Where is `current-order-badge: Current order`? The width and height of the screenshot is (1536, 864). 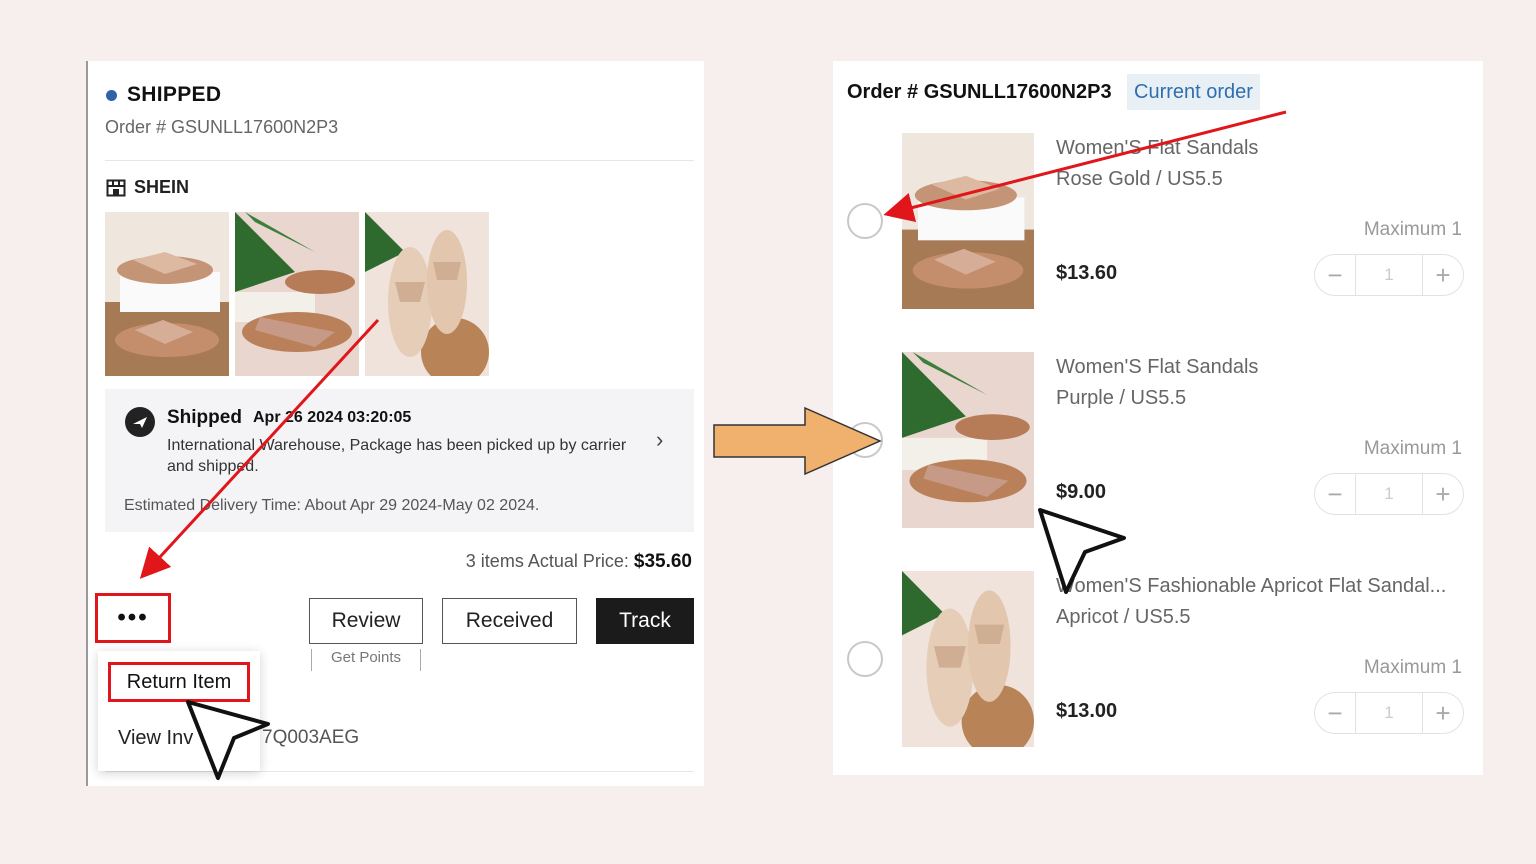
current-order-badge: Current order is located at coordinates (1193, 92).